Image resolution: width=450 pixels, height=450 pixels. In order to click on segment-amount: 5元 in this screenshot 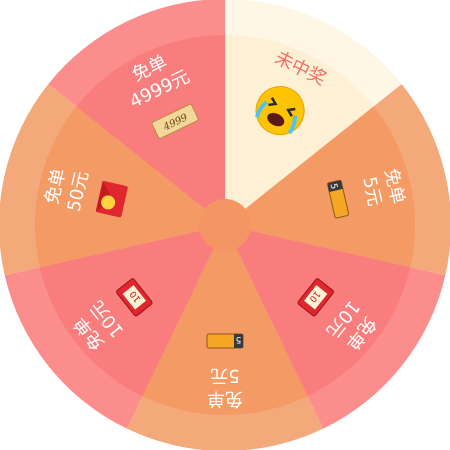, I will do `click(224, 375)`.